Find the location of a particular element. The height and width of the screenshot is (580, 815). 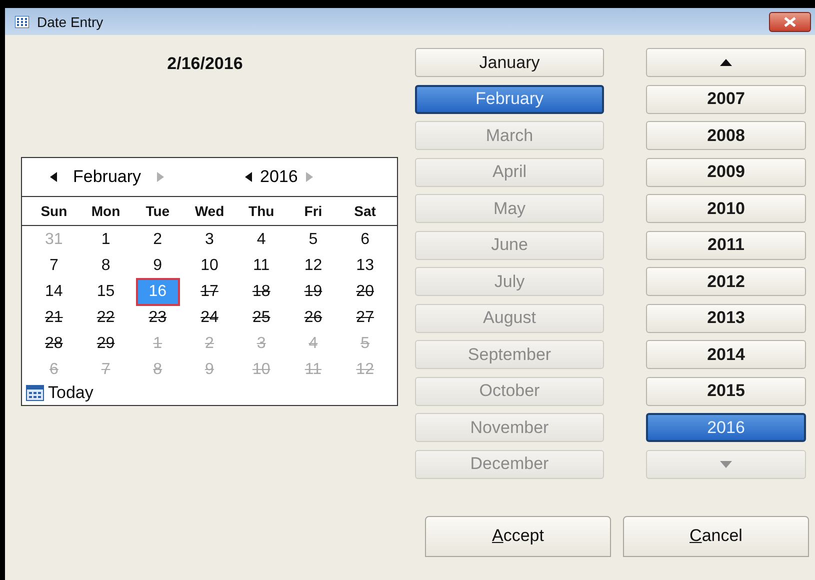

year-button: 2016 is located at coordinates (726, 427).